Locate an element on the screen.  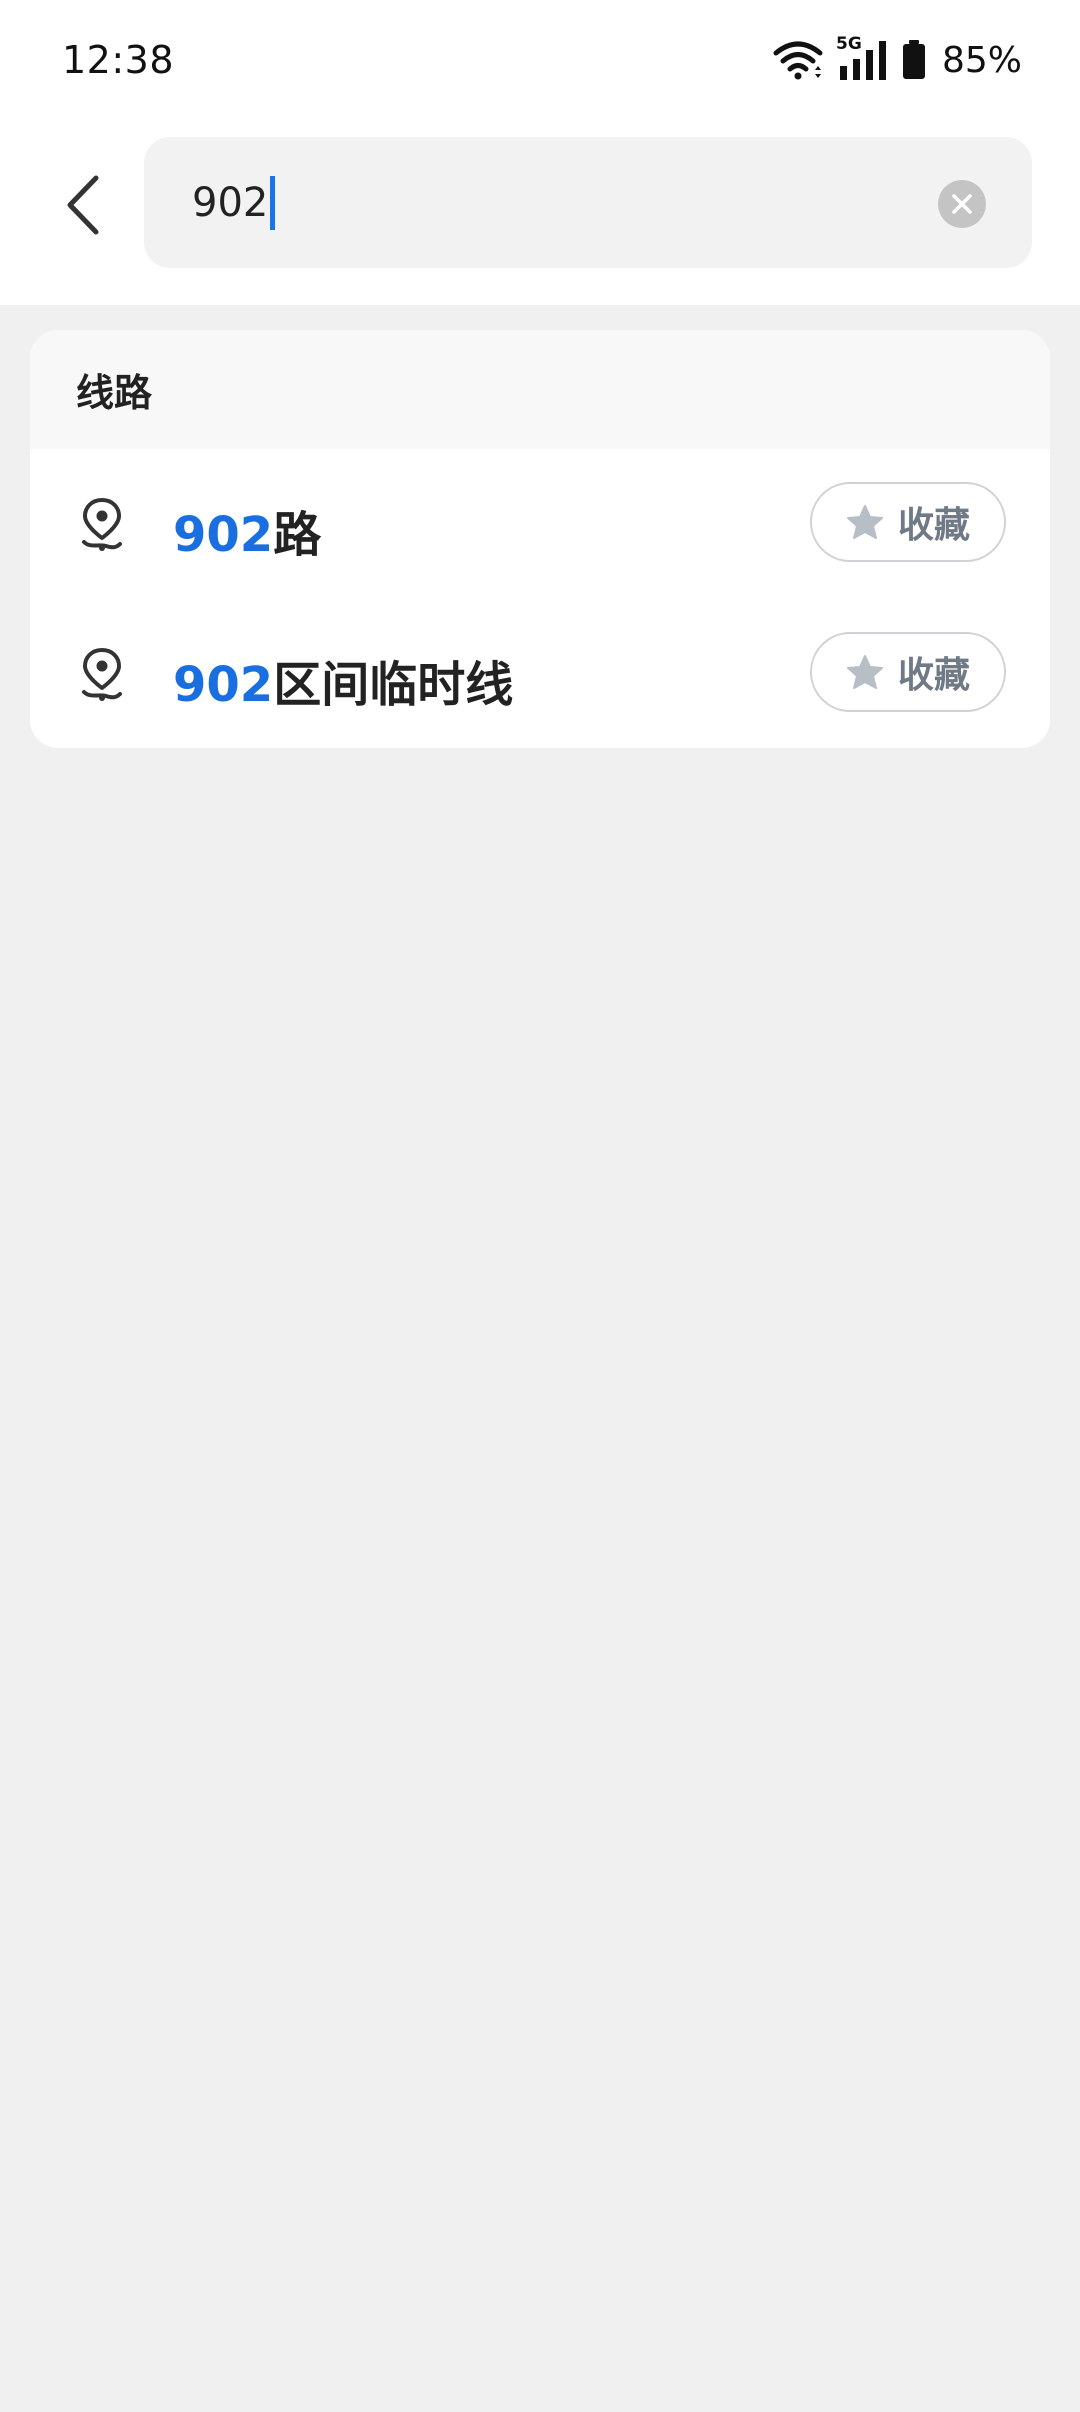
route-name: 902区间临时线 is located at coordinates (343, 680).